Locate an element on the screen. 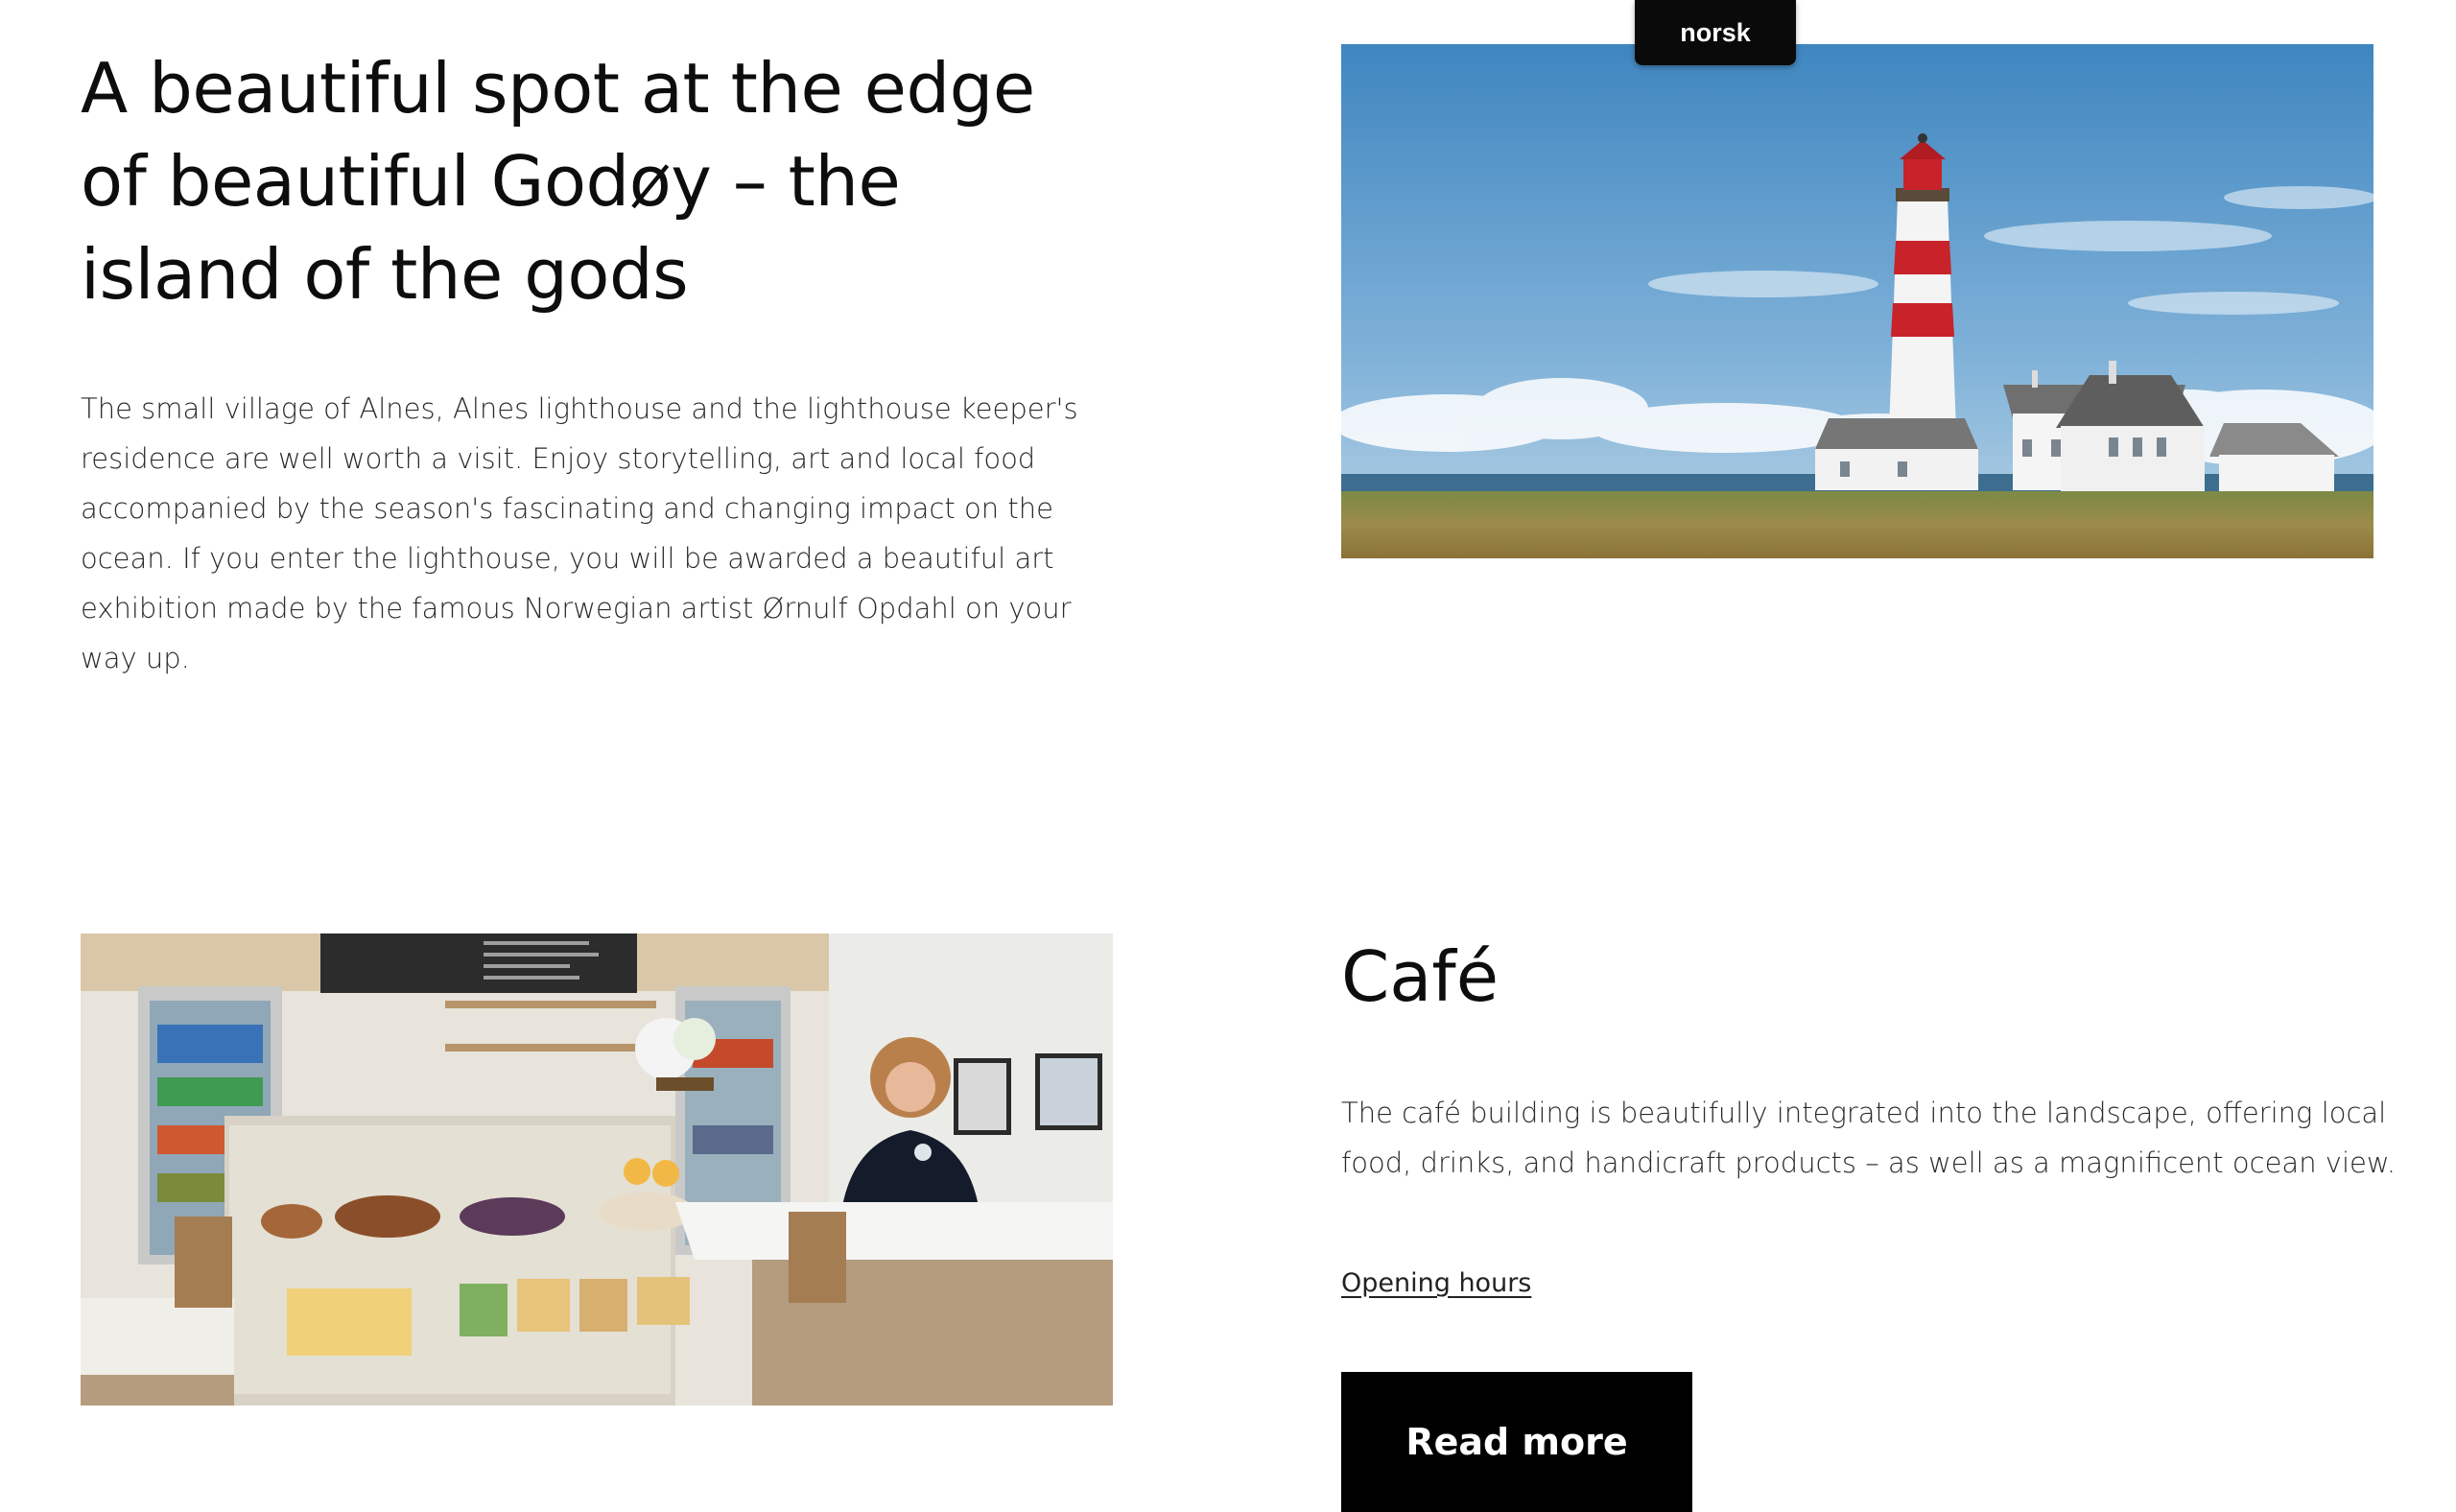  lighthouse-photo is located at coordinates (1857, 301).